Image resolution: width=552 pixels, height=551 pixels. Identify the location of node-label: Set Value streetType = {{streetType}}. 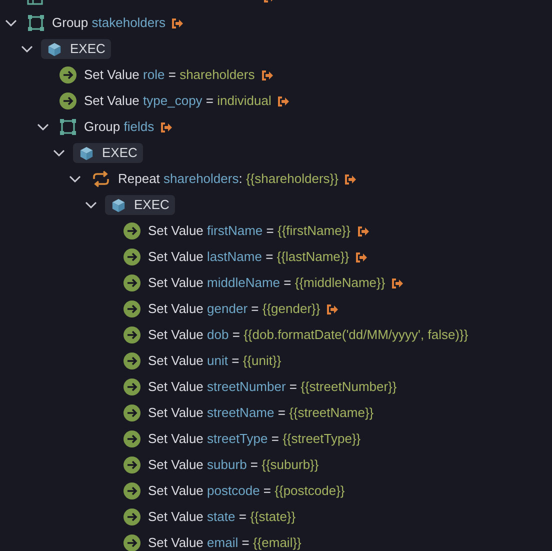
(254, 439).